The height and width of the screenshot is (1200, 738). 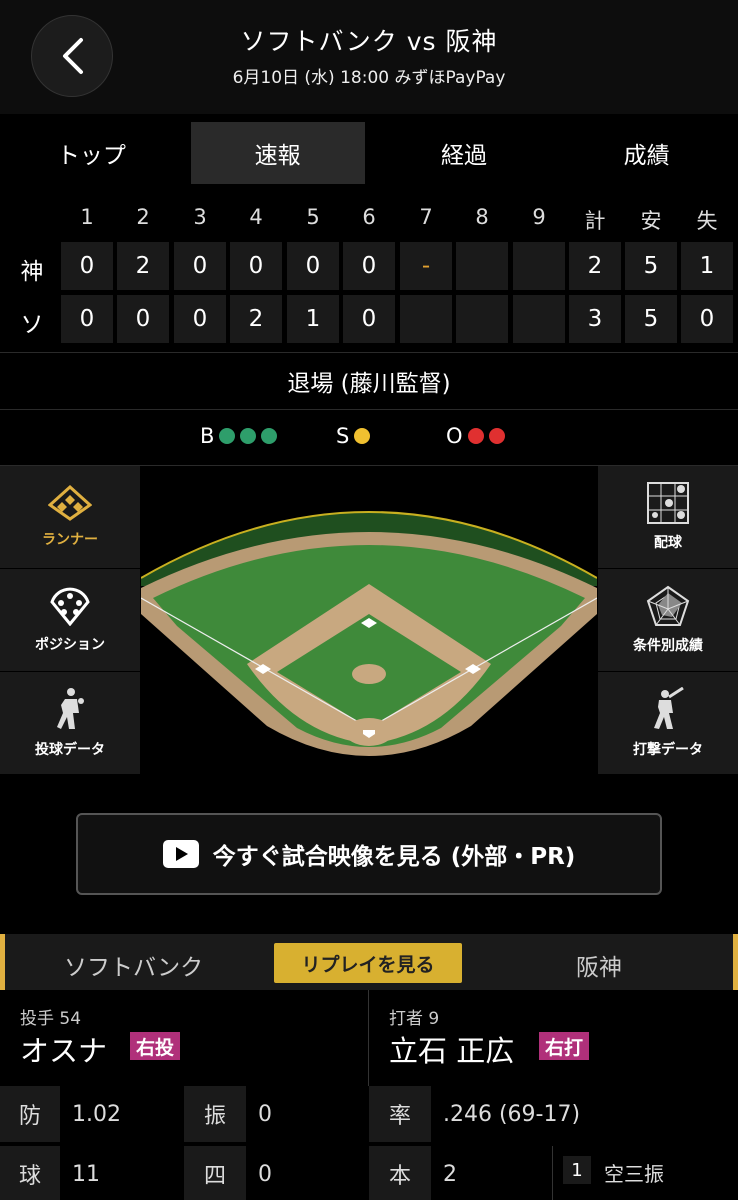 What do you see at coordinates (646, 153) in the screenshot?
I see `tab-stats: 成績` at bounding box center [646, 153].